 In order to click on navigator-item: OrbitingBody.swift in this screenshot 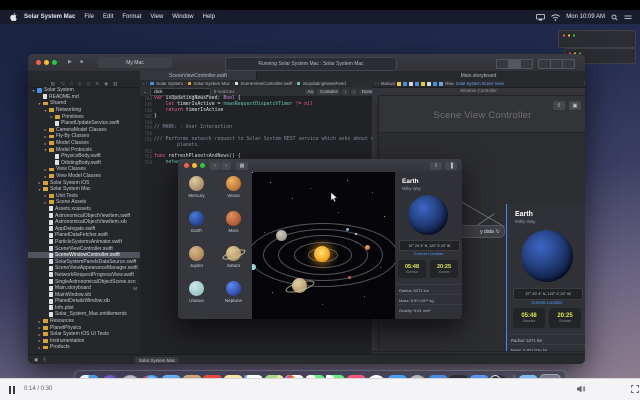, I will do `click(84, 163)`.